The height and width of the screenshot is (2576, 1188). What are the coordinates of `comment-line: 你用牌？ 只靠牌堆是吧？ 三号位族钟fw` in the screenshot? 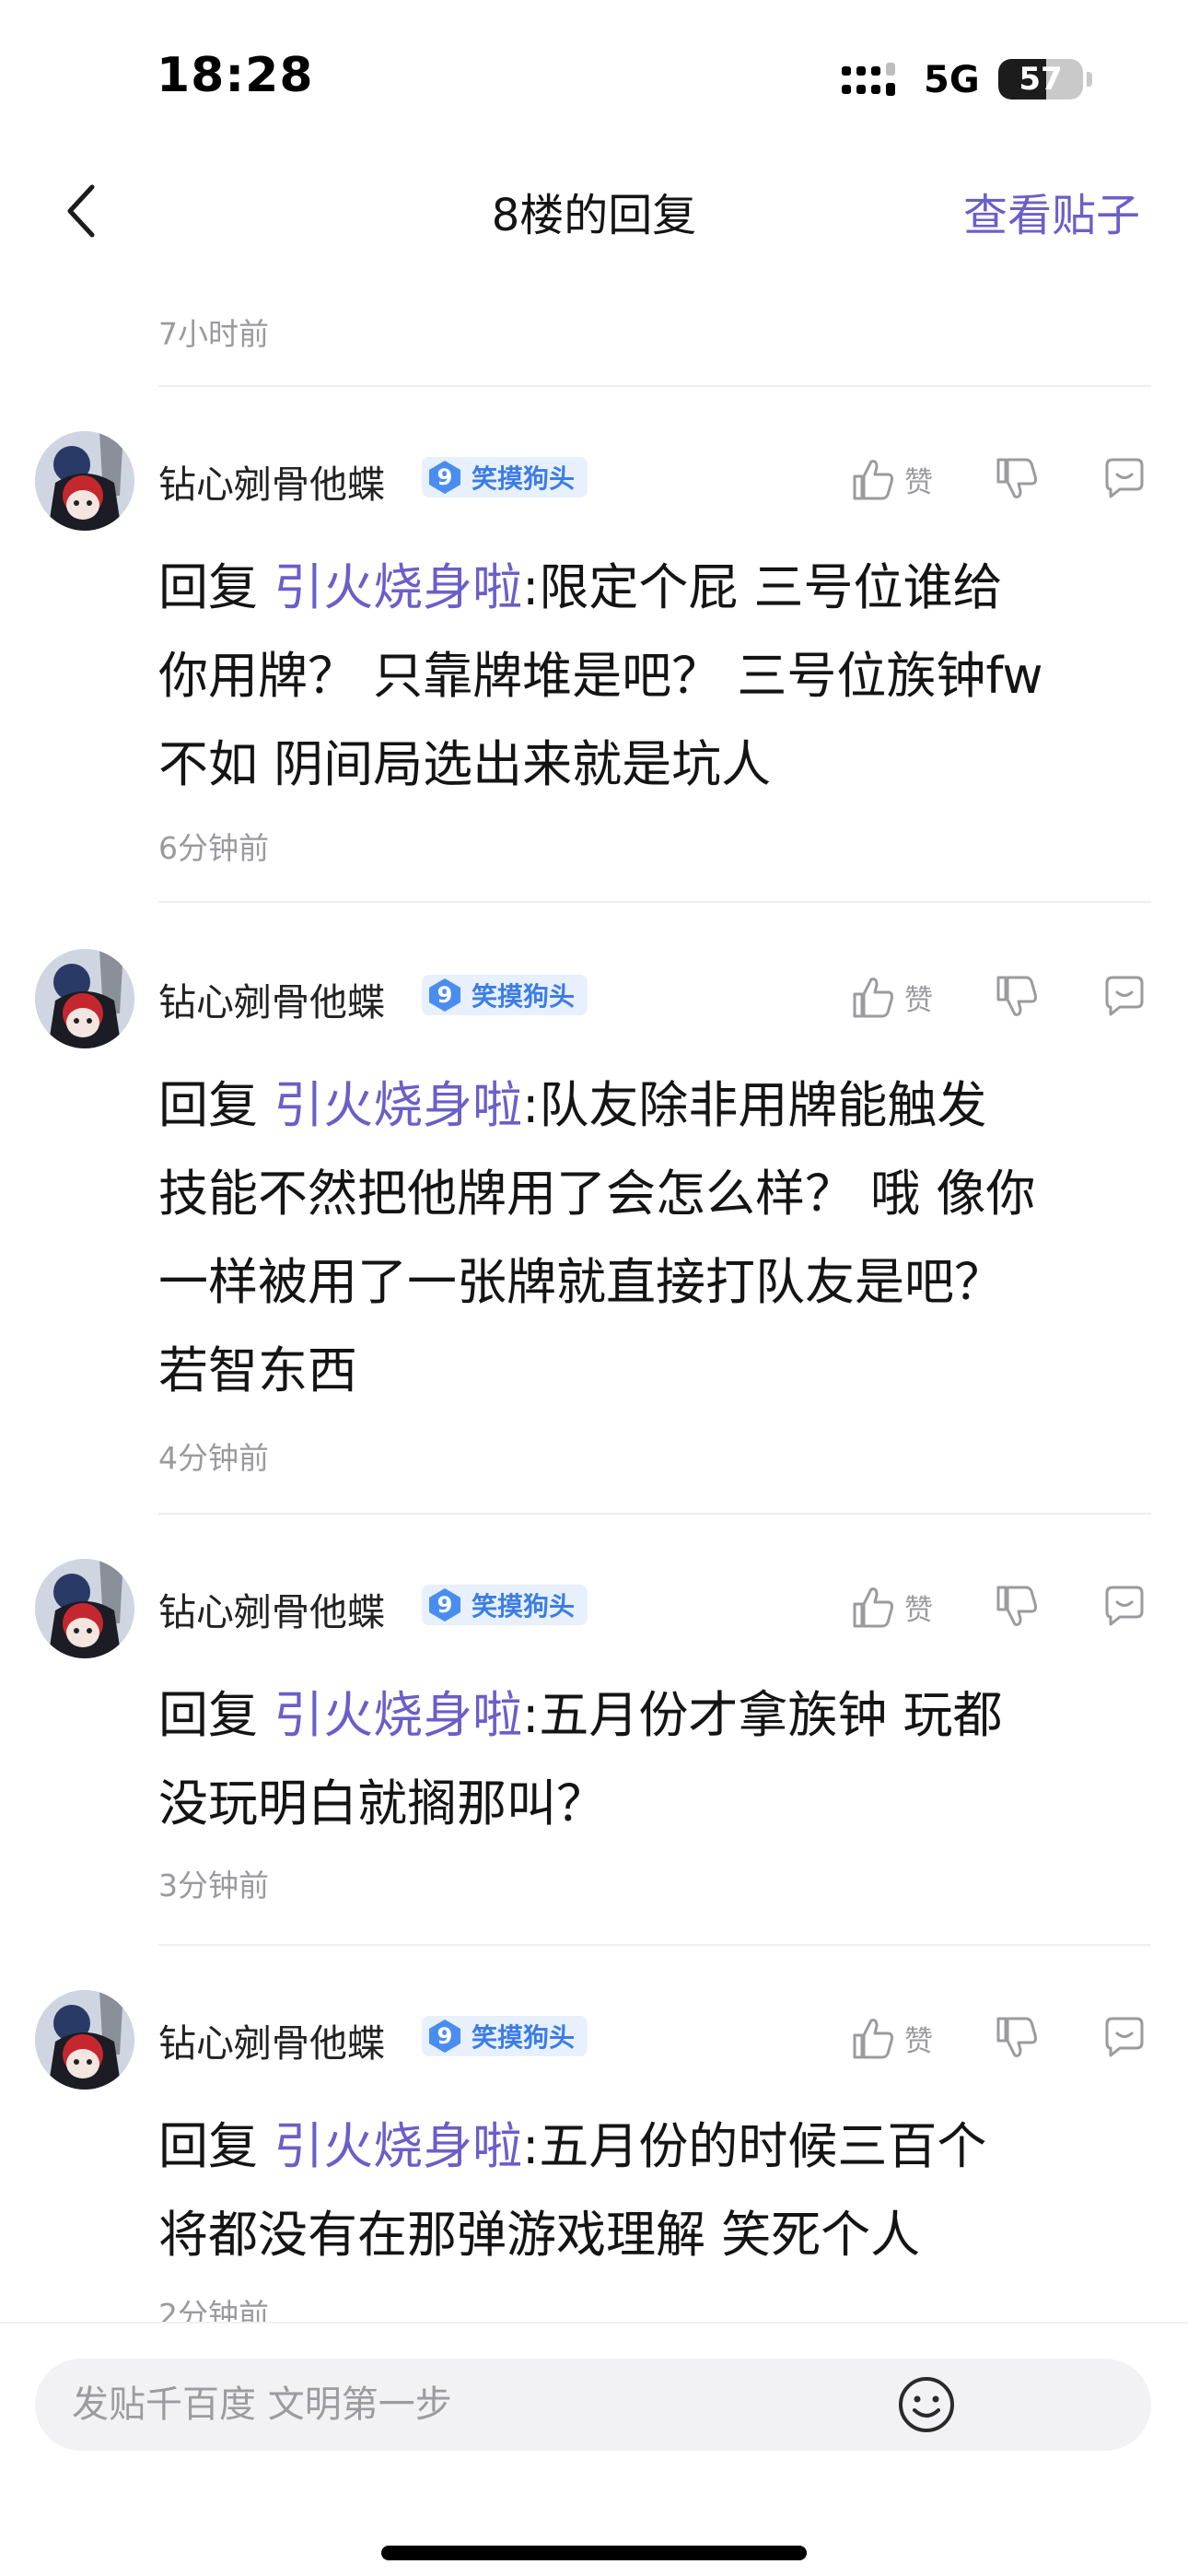 It's located at (600, 676).